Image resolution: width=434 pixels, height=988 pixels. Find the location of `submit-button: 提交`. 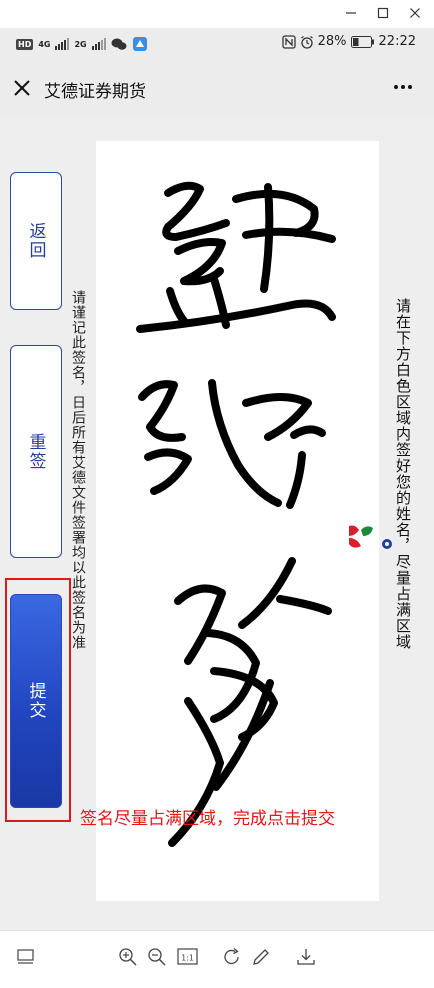

submit-button: 提交 is located at coordinates (36, 701).